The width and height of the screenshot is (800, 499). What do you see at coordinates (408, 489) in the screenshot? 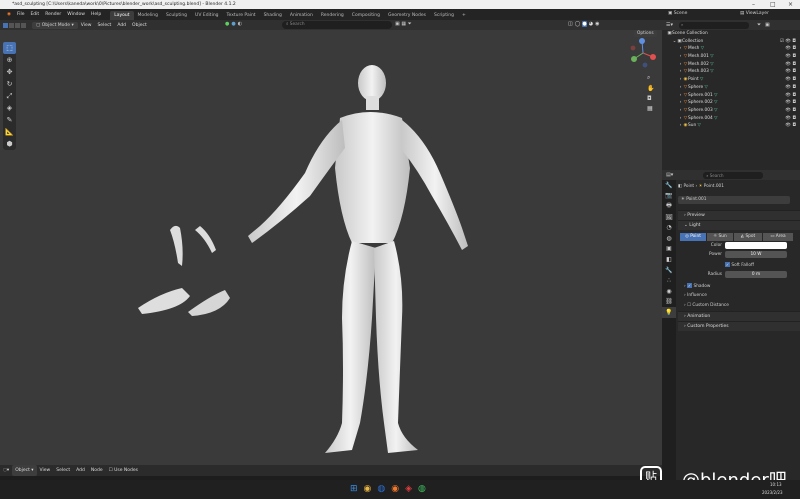
I see `app-taskbar-icon: ◈` at bounding box center [408, 489].